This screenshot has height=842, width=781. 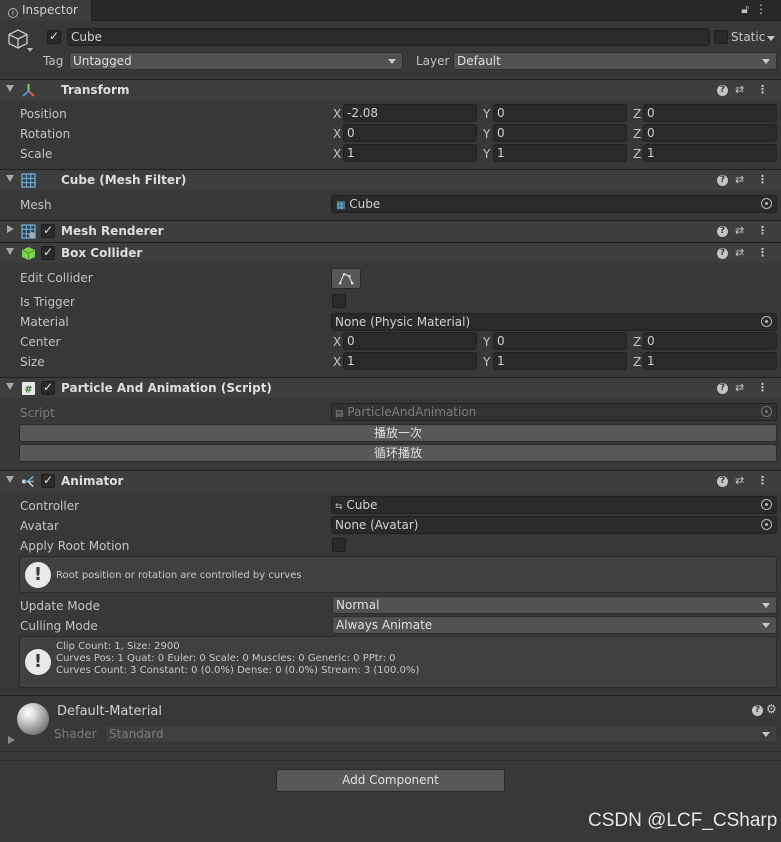 What do you see at coordinates (339, 545) in the screenshot?
I see `apply-root-motion-checkbox` at bounding box center [339, 545].